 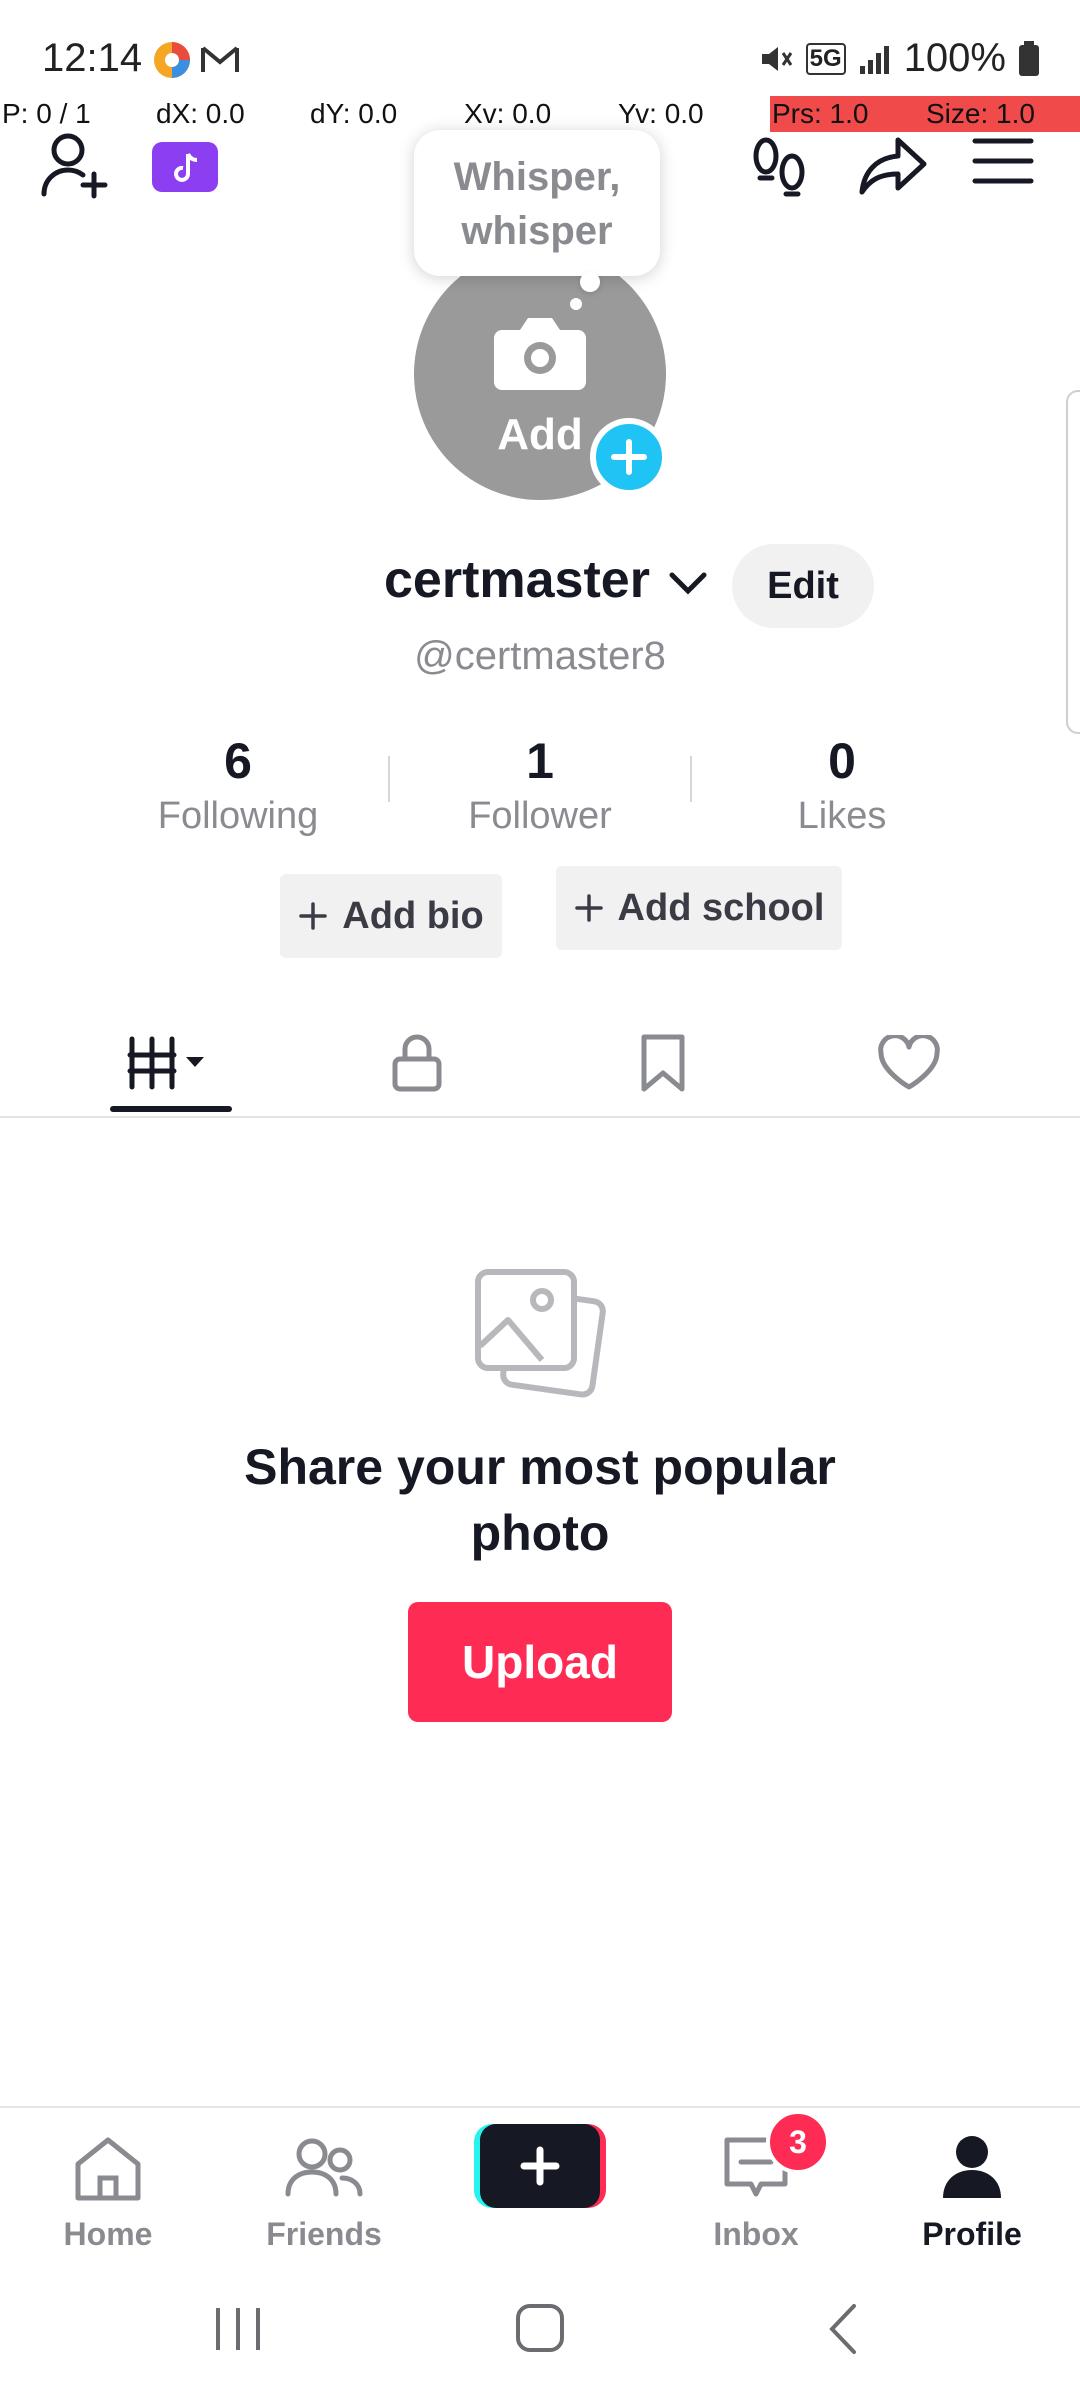 I want to click on follower-stat: 1 Follower, so click(x=540, y=785).